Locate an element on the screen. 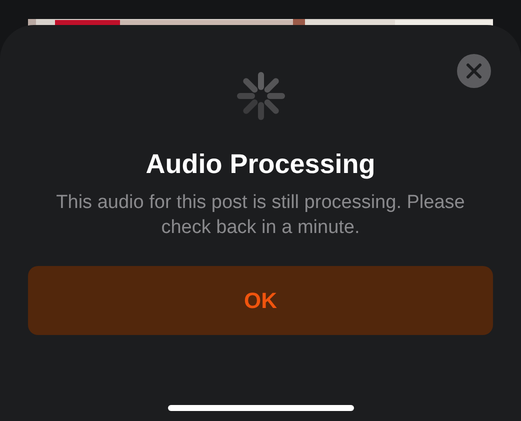 The height and width of the screenshot is (421, 521). close-icon is located at coordinates (474, 71).